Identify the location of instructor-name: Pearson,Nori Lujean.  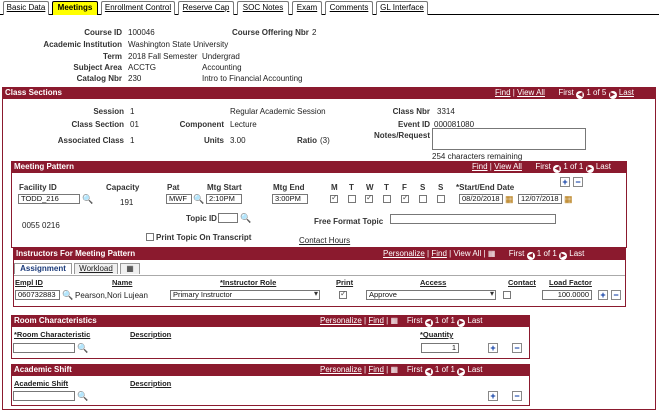
(111, 295).